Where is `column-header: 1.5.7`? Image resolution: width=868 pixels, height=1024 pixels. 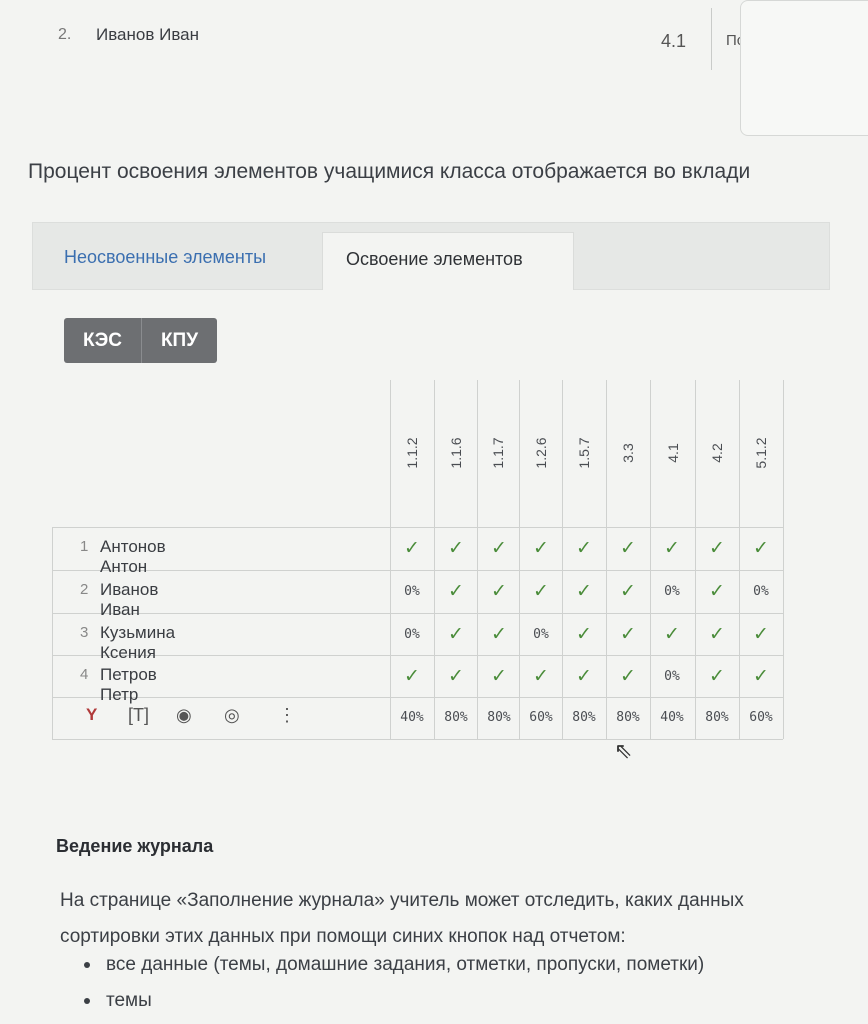 column-header: 1.5.7 is located at coordinates (584, 453).